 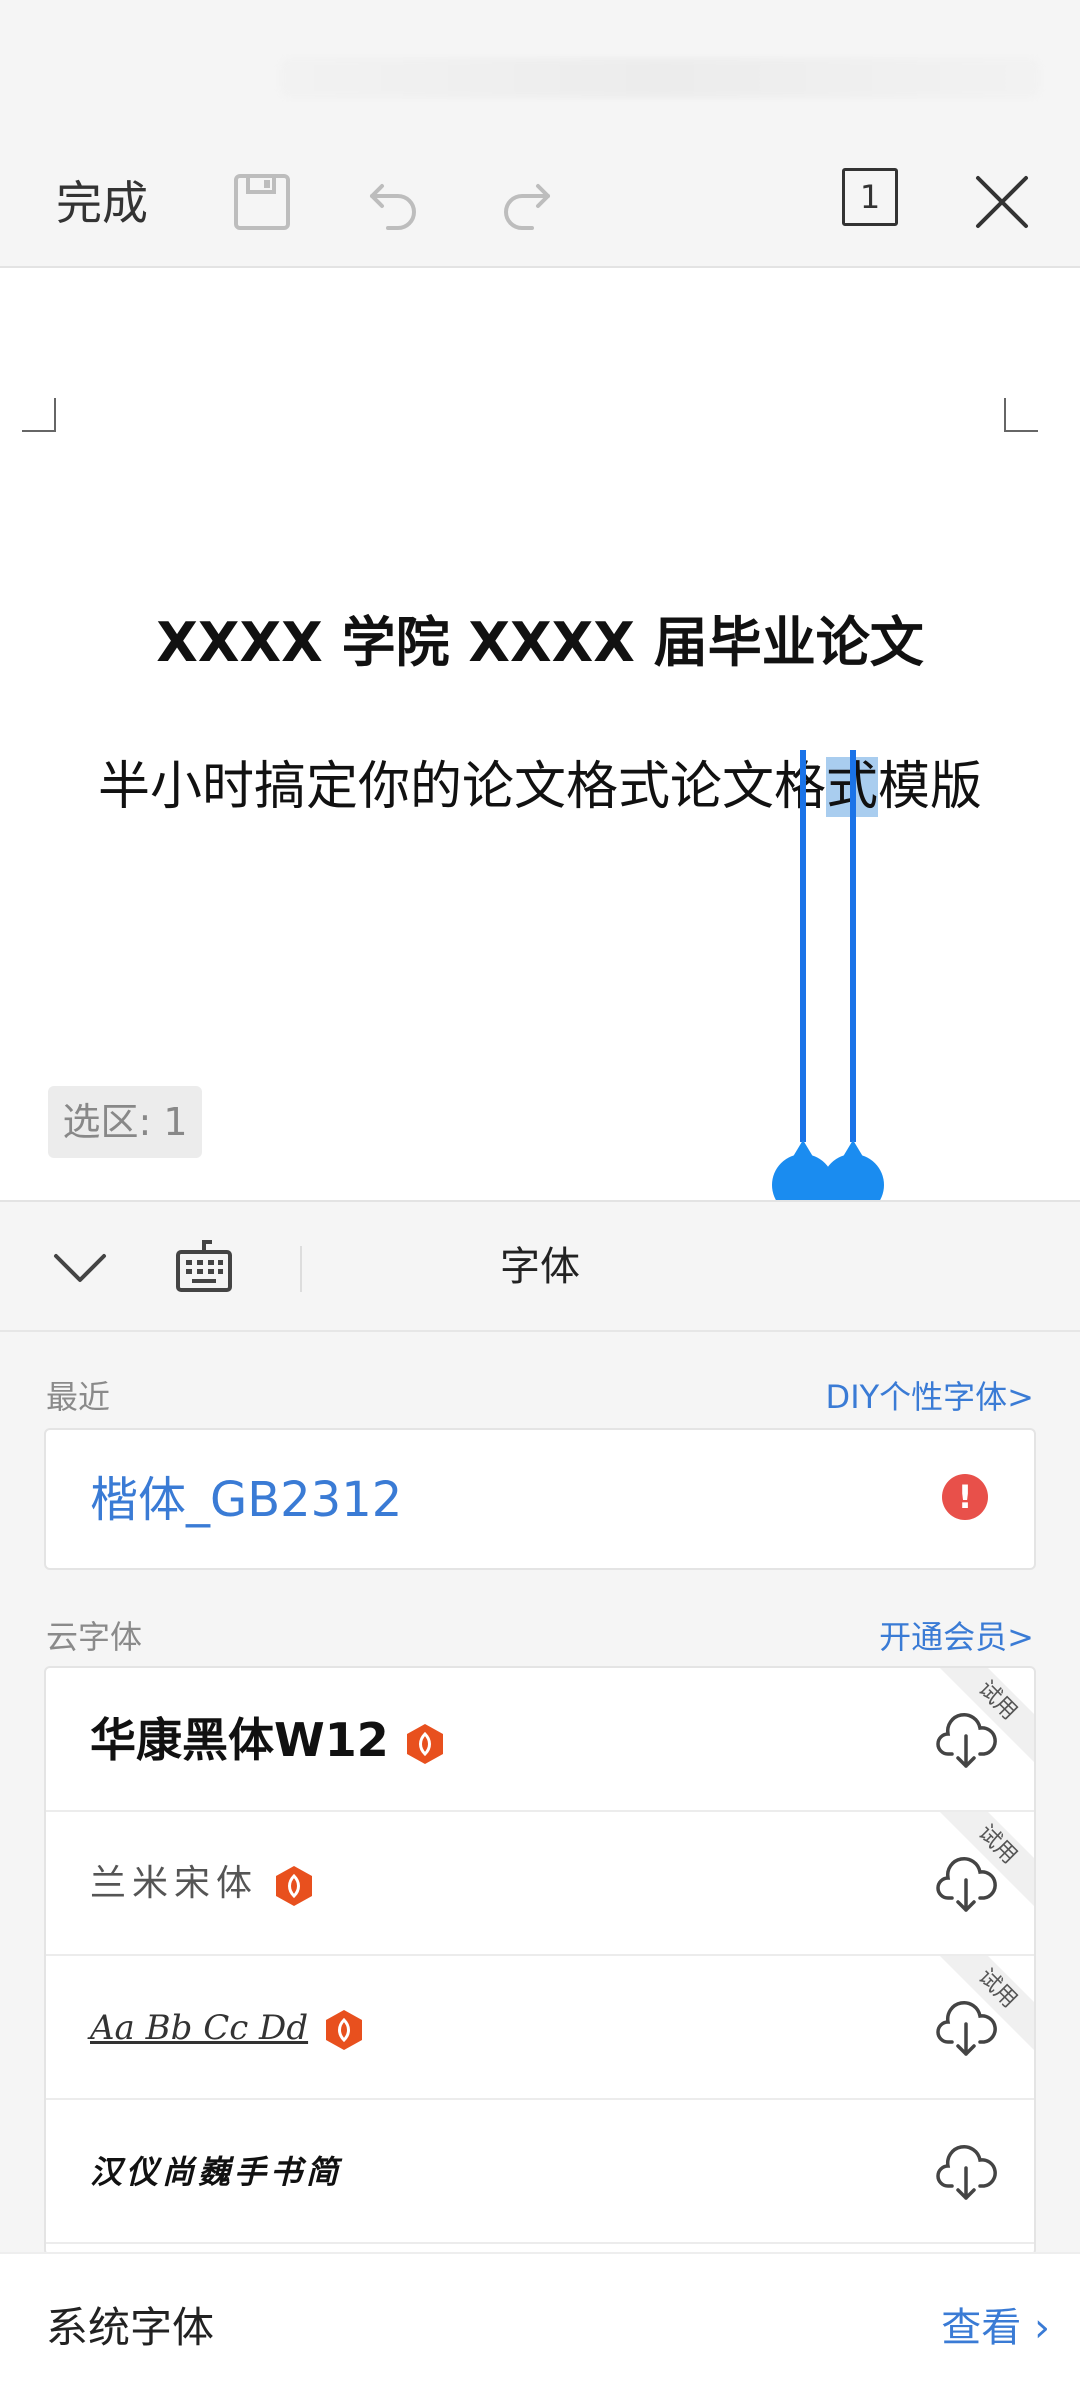 I want to click on subtitle-text-before: 半小时搞定你的论文格式论文格, so click(x=462, y=787).